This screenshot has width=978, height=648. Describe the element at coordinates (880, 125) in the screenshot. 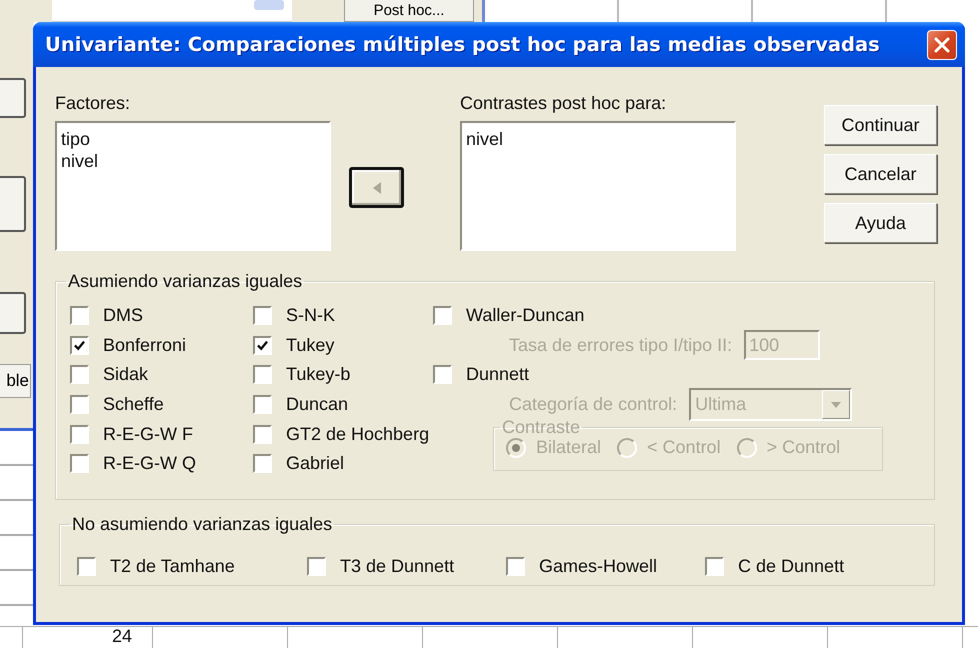

I see `dialog-button: Continuar` at that location.